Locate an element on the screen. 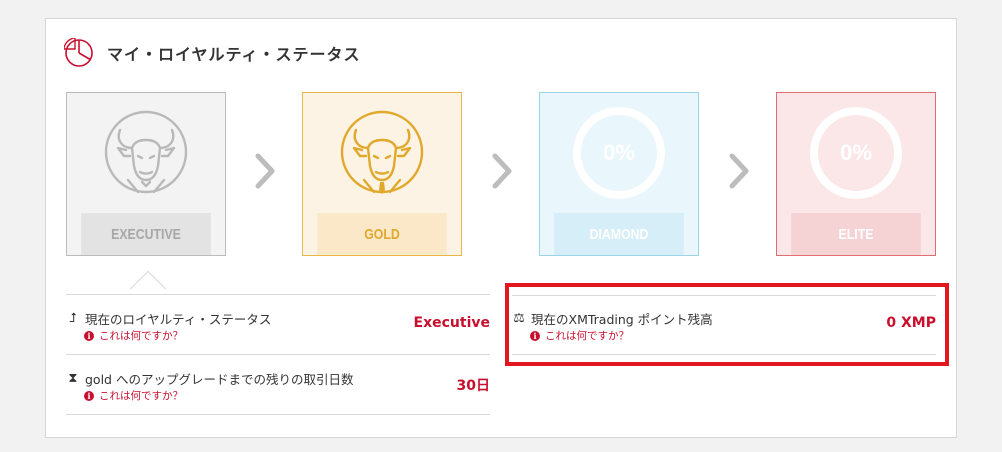  pie-chart-icon is located at coordinates (78, 52).